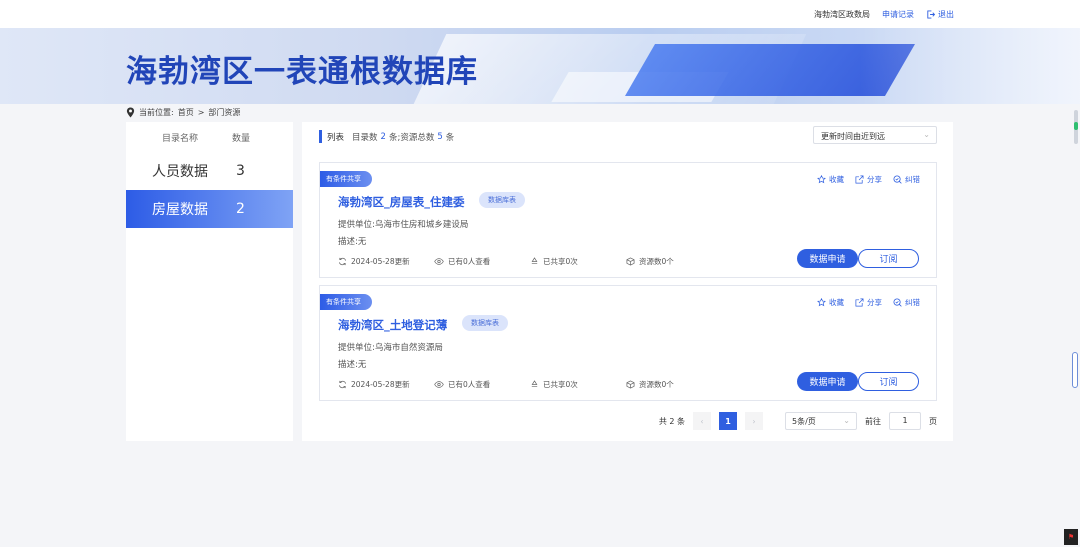  I want to click on column-name-header: 目录名称, so click(180, 138).